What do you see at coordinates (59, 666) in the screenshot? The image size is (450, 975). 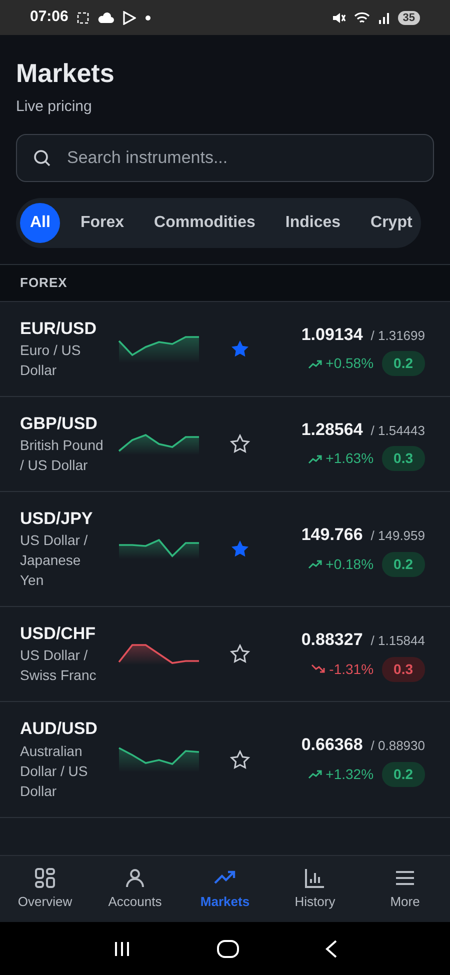 I see `instrument-name: US Dollar / Swiss Franc` at bounding box center [59, 666].